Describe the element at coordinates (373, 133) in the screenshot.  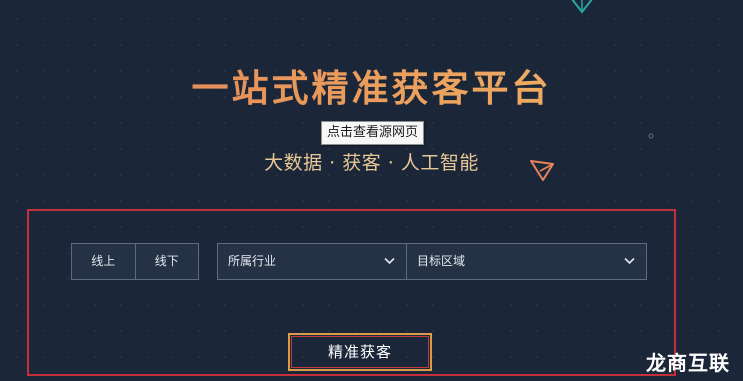
I see `view-source-tooltip: 点击查看源网页` at that location.